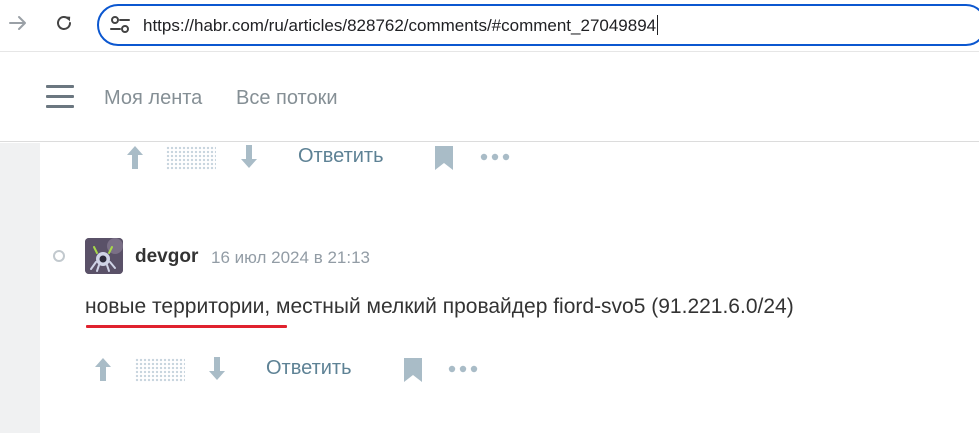 This screenshot has width=979, height=433. What do you see at coordinates (60, 97) in the screenshot?
I see `menu-icon` at bounding box center [60, 97].